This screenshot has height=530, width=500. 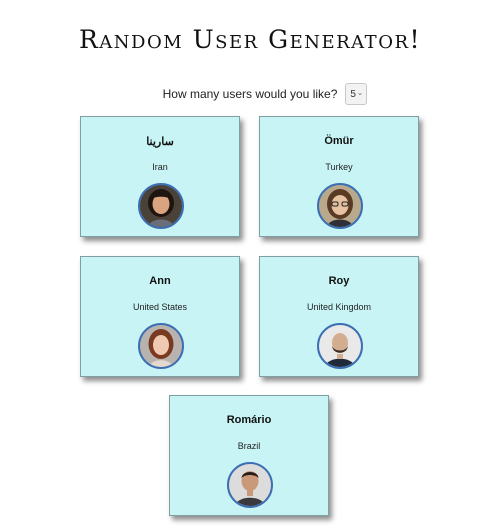 I want to click on woman-portrait-dark-hair-icon, so click(x=161, y=206).